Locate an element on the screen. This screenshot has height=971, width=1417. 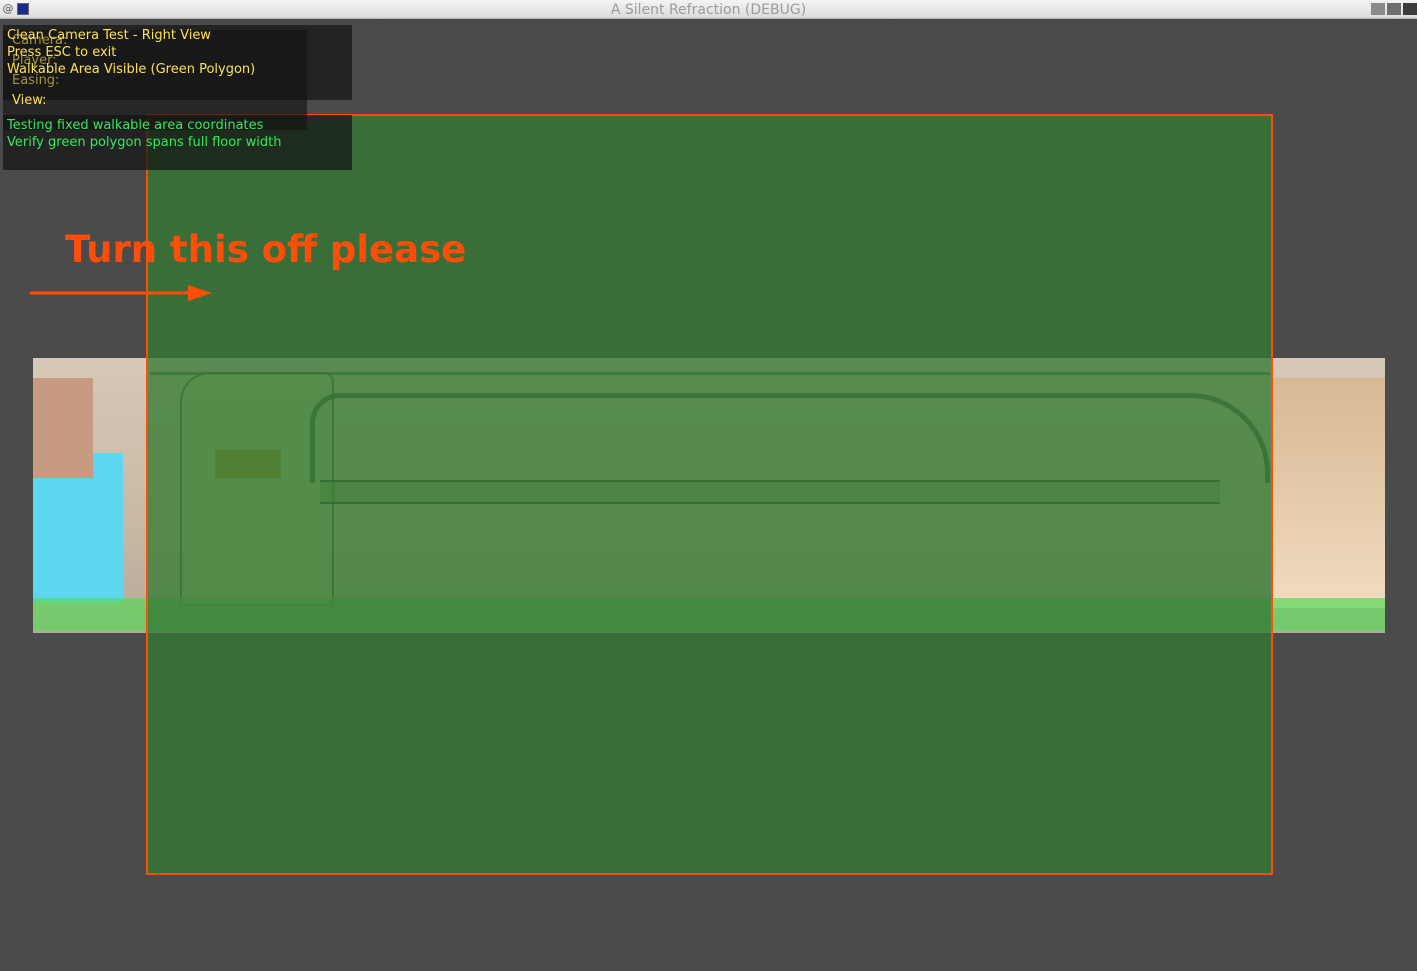
exit-hint: Press ESC to exit is located at coordinates (62, 52).